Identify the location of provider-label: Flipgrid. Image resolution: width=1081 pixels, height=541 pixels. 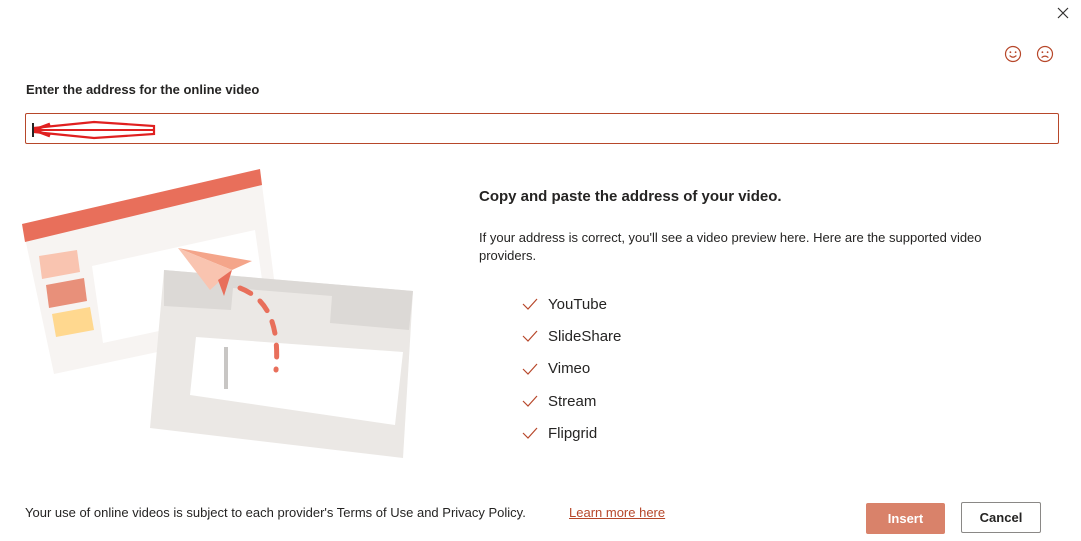
(573, 433).